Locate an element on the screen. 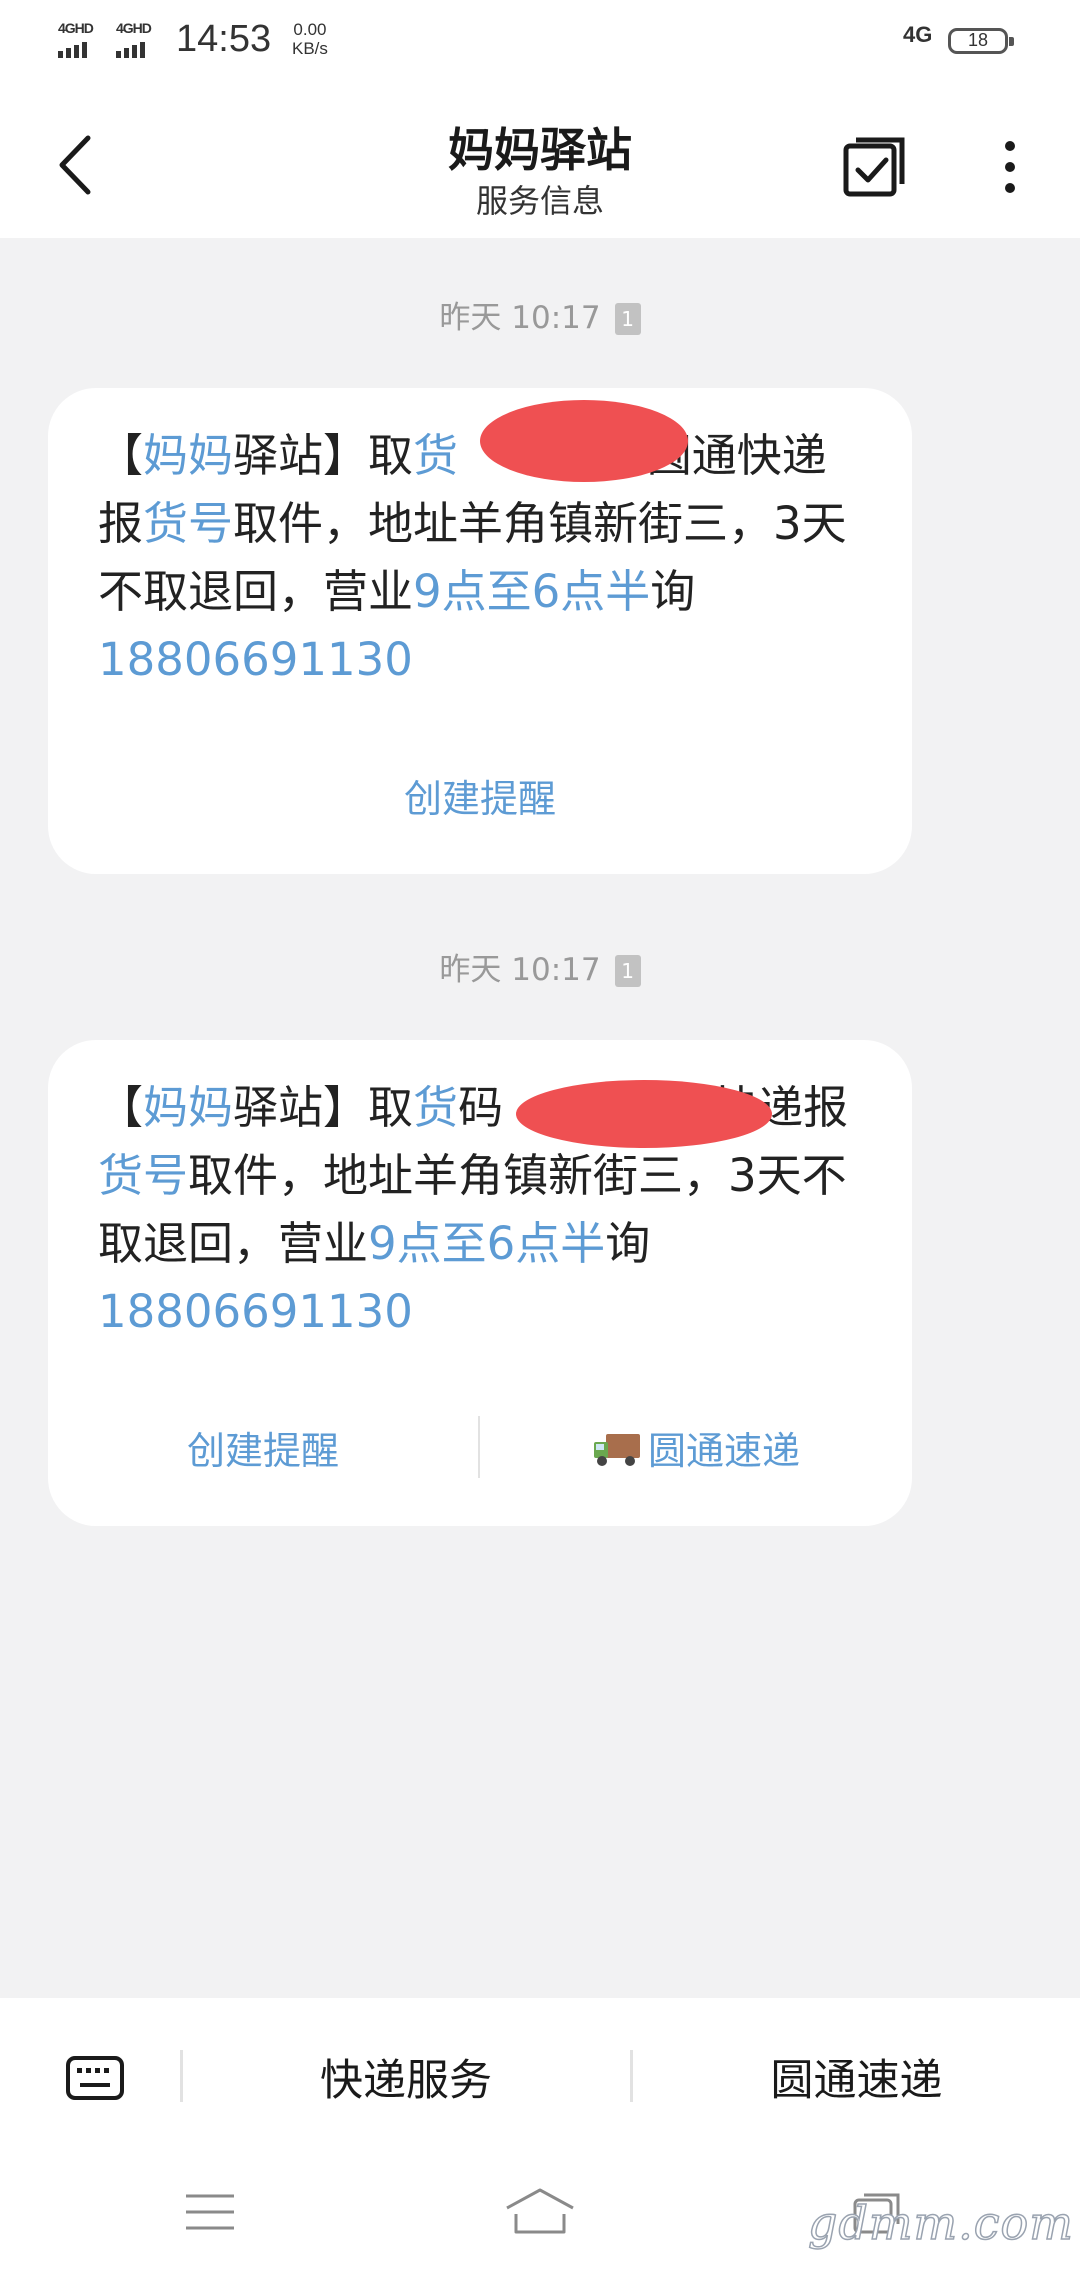 This screenshot has width=1080, height=2280. keyboard-icon is located at coordinates (95, 2078).